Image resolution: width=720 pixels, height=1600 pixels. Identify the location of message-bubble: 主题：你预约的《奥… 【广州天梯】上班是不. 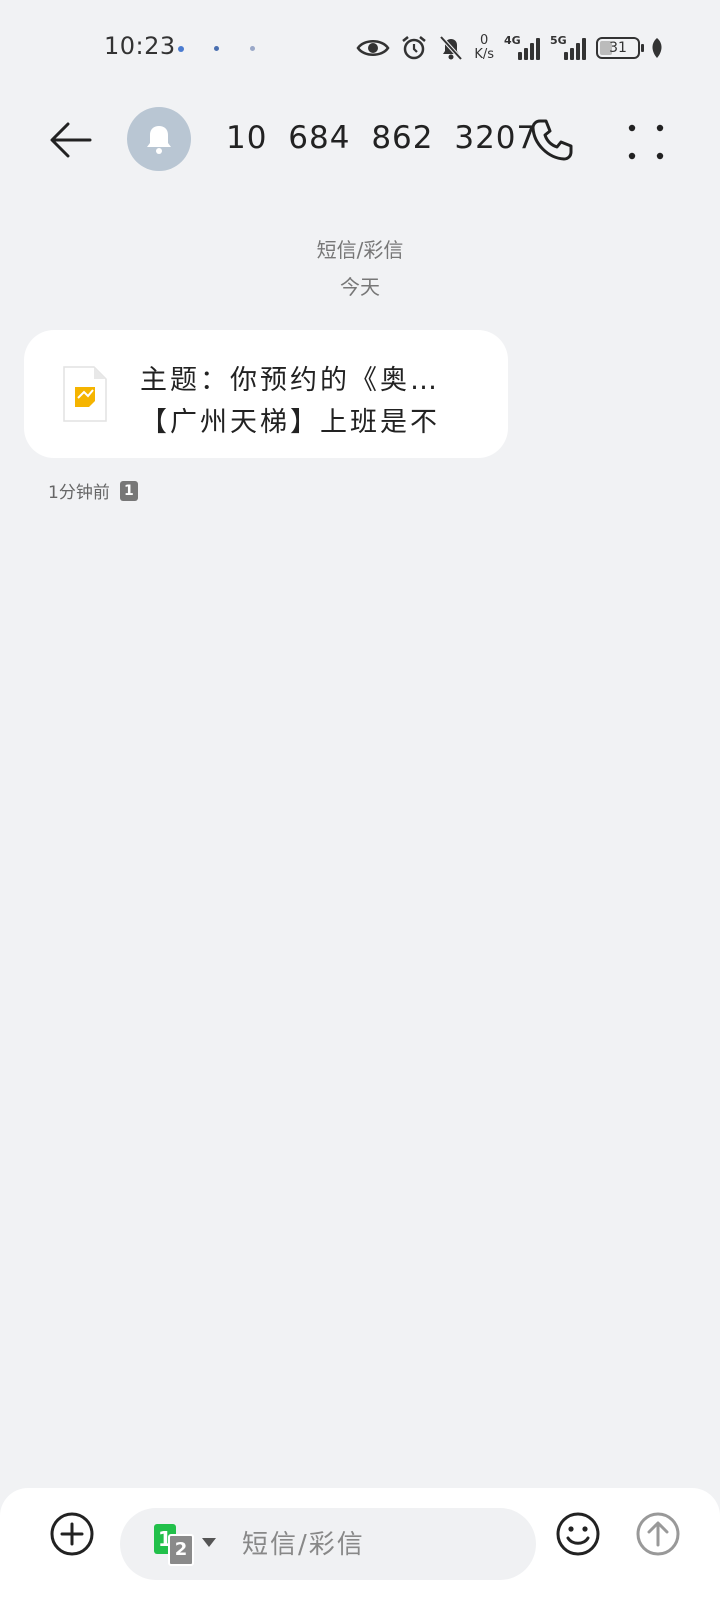
(266, 394).